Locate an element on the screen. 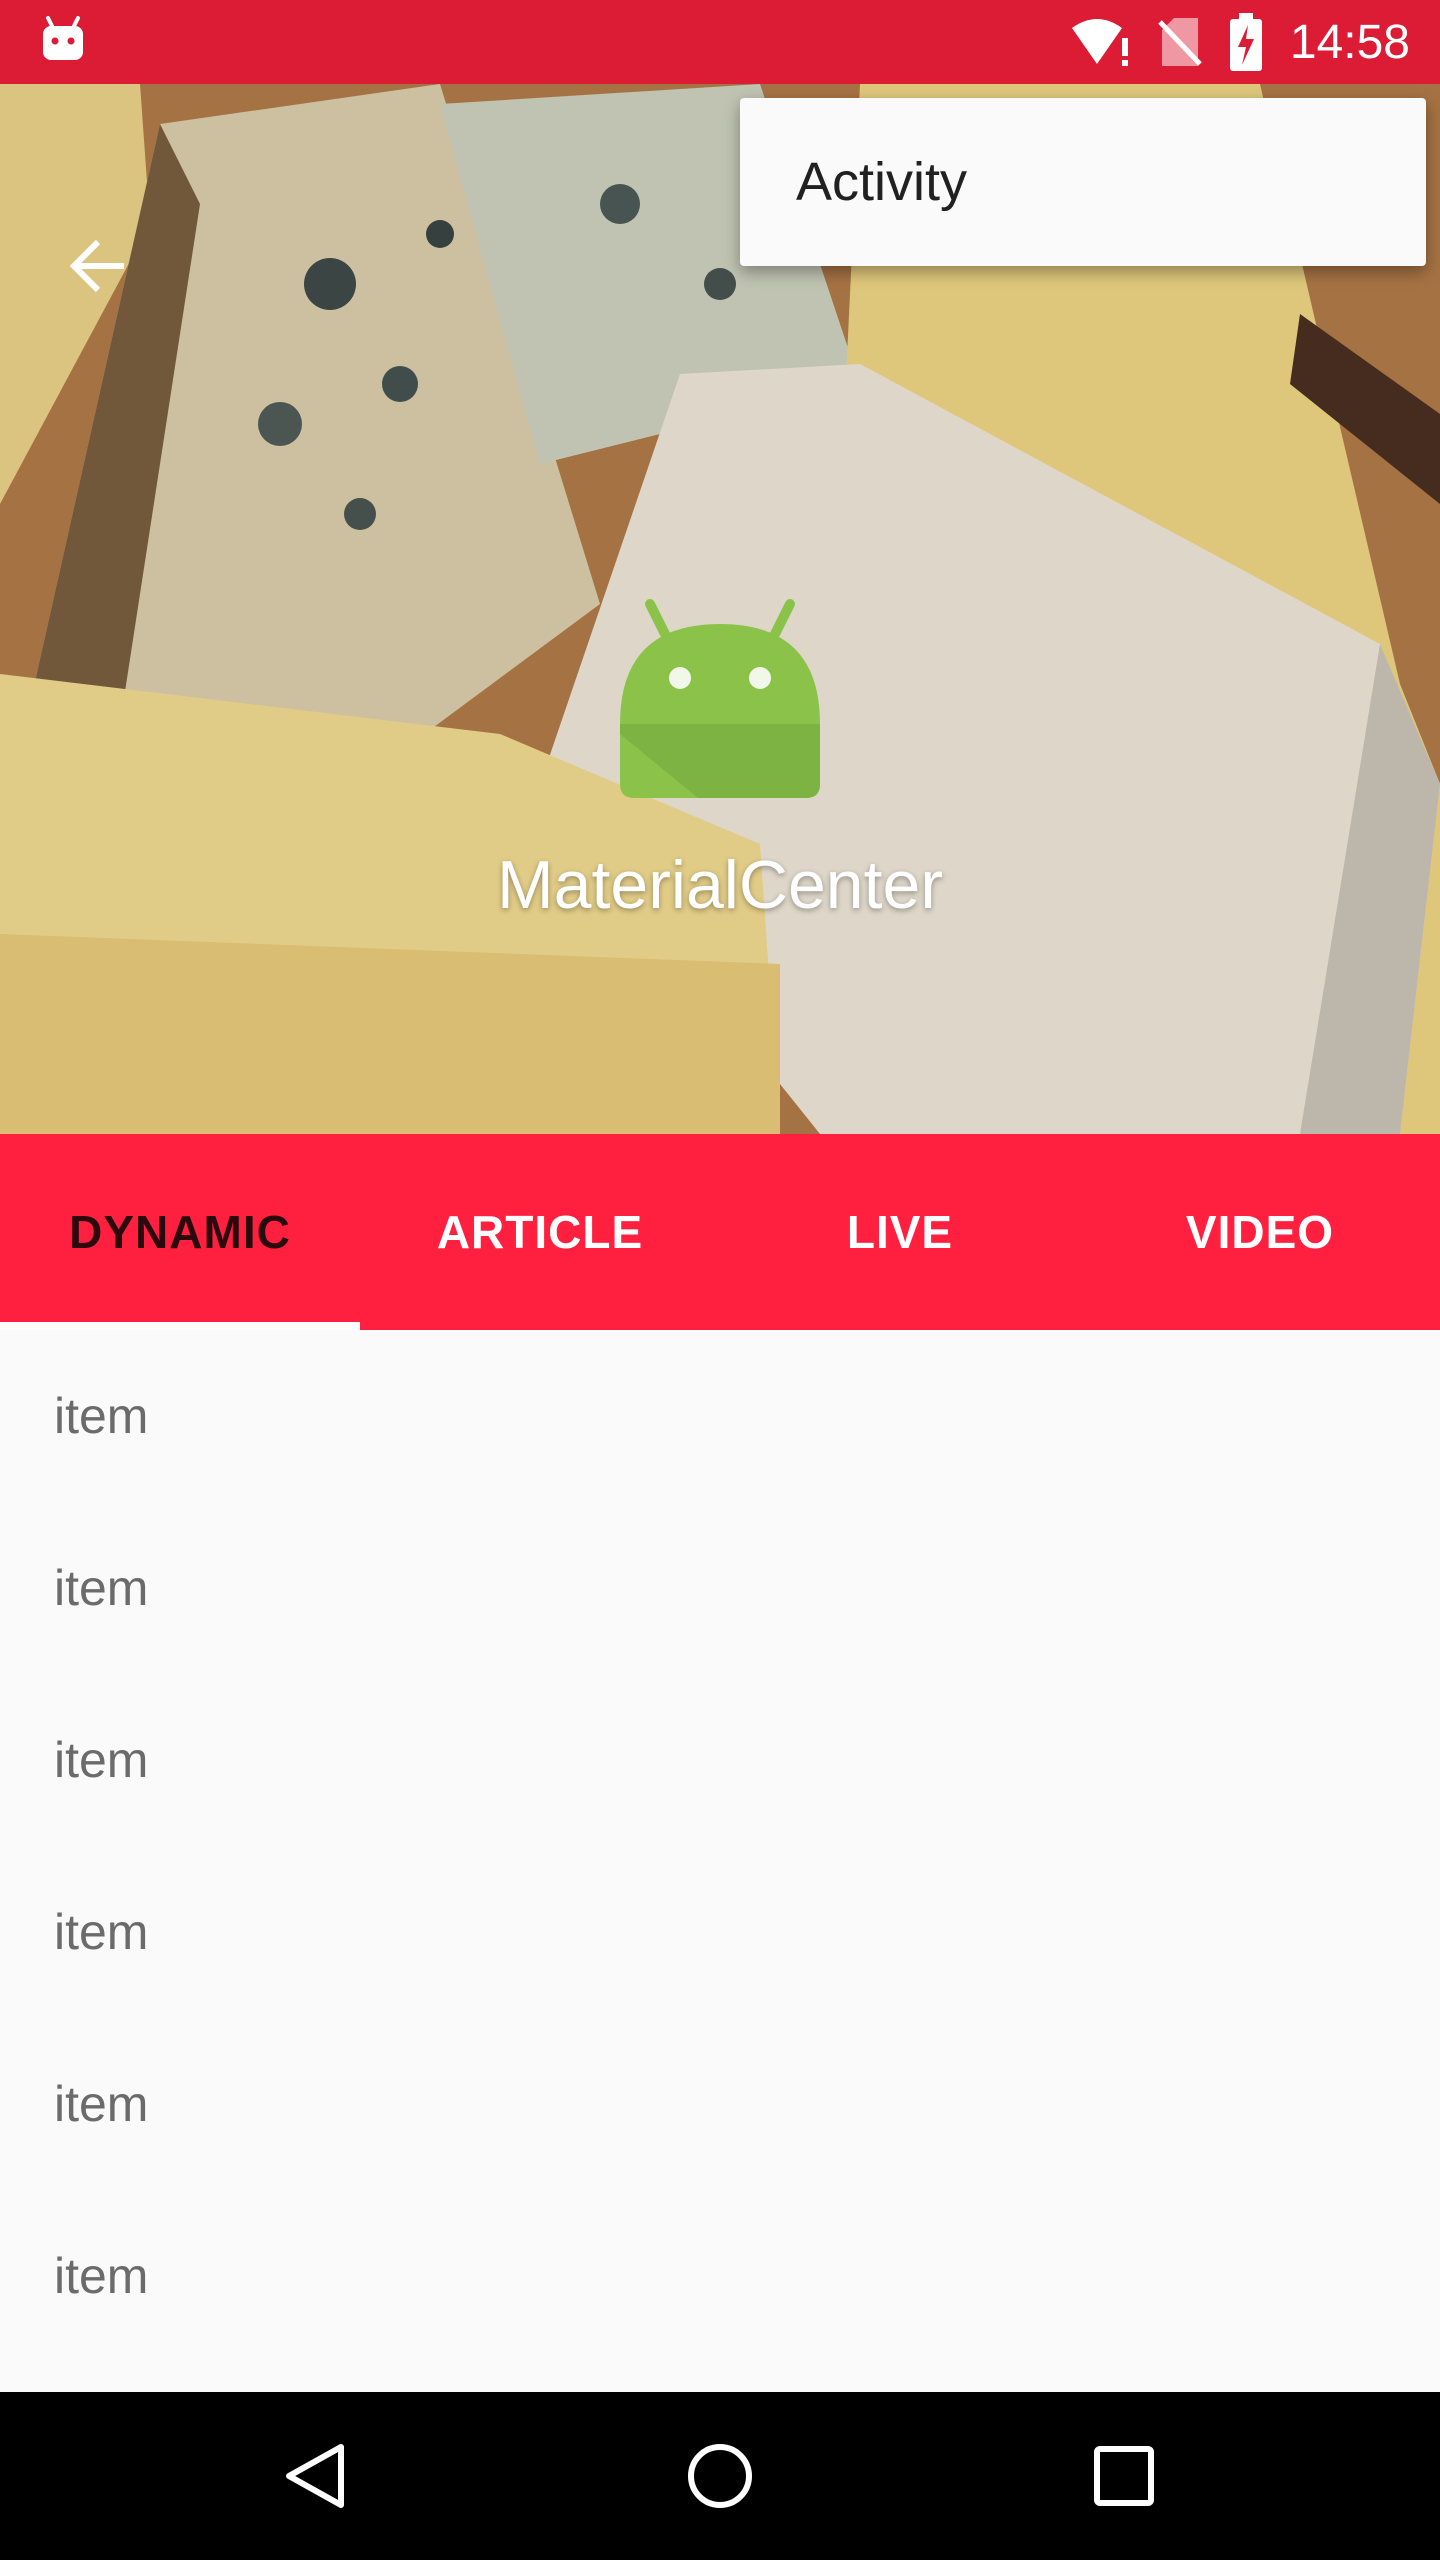  tab-live: LIVE is located at coordinates (900, 1232).